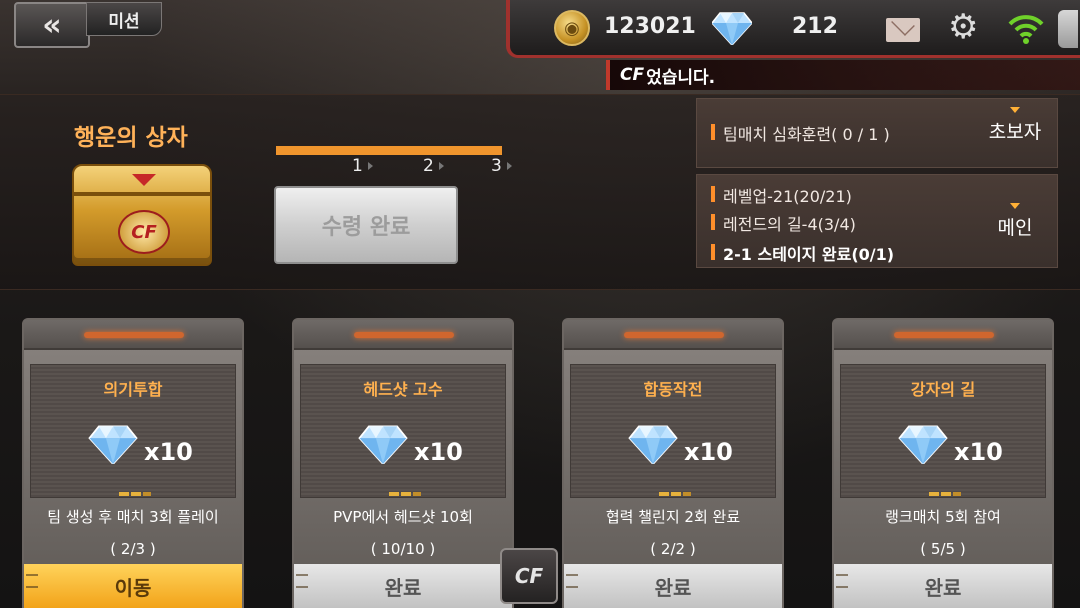 This screenshot has height=608, width=1080. What do you see at coordinates (362, 166) in the screenshot?
I see `progress-step-1: 1` at bounding box center [362, 166].